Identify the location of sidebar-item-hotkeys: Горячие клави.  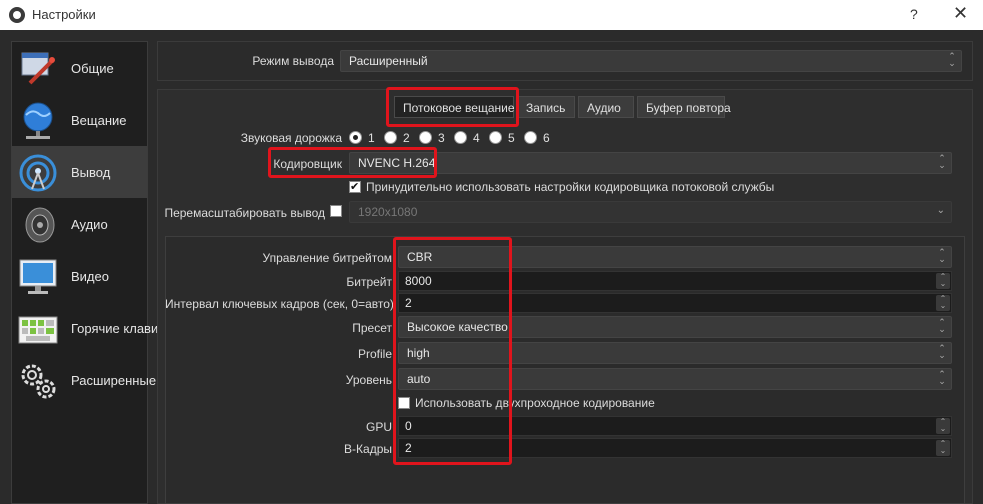
(85, 328).